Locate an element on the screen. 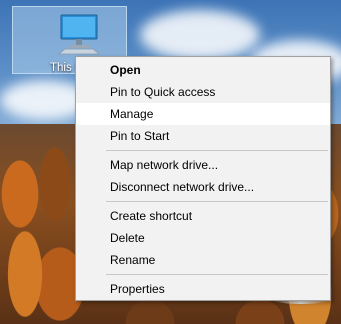 Image resolution: width=341 pixels, height=324 pixels. menu-item-manage: Manage is located at coordinates (203, 114).